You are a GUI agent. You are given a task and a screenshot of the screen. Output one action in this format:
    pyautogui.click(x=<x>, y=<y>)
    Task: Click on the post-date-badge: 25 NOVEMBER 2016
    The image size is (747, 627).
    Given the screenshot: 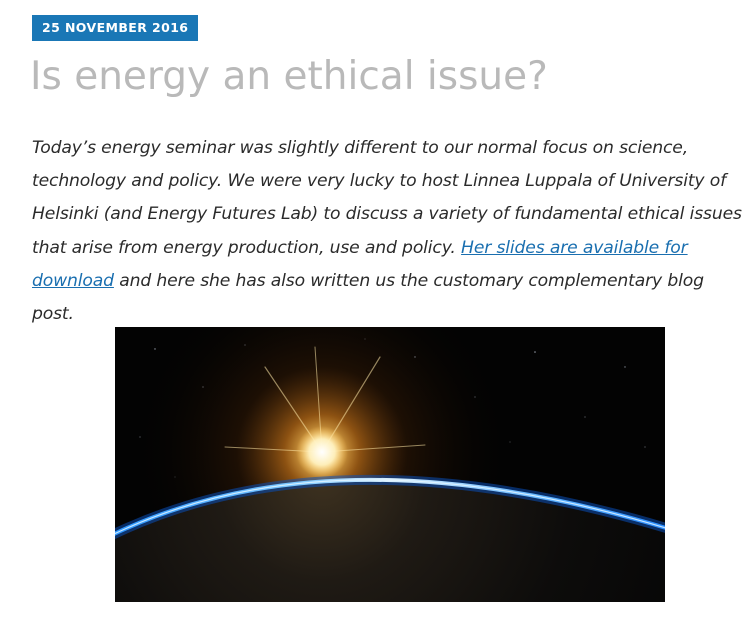 What is the action you would take?
    pyautogui.click(x=115, y=28)
    